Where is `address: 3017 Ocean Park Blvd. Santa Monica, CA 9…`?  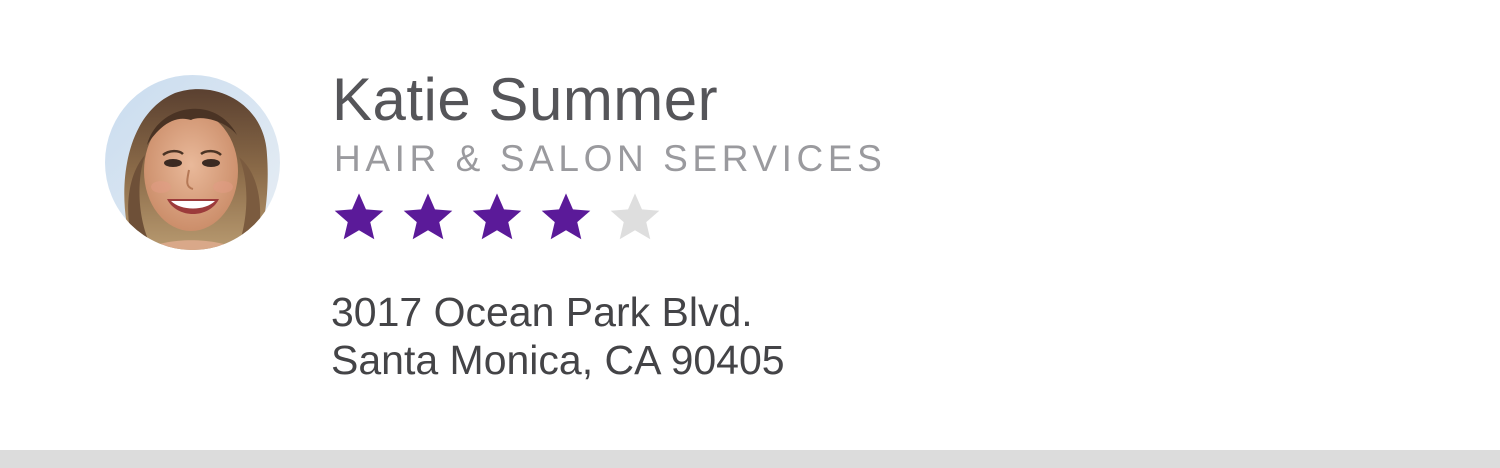
address: 3017 Ocean Park Blvd. Santa Monica, CA 9… is located at coordinates (558, 336).